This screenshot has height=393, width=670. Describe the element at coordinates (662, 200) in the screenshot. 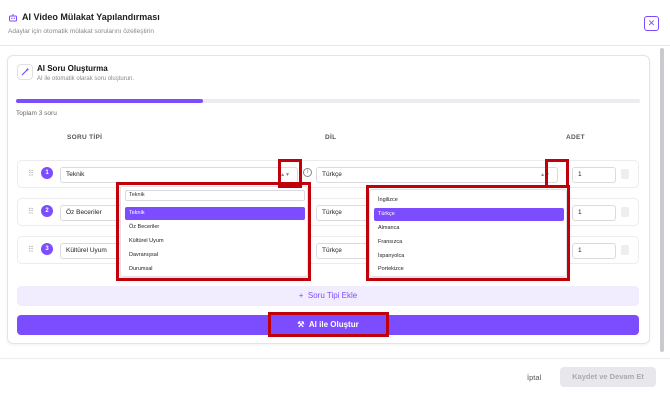

I see `scrollbar` at that location.